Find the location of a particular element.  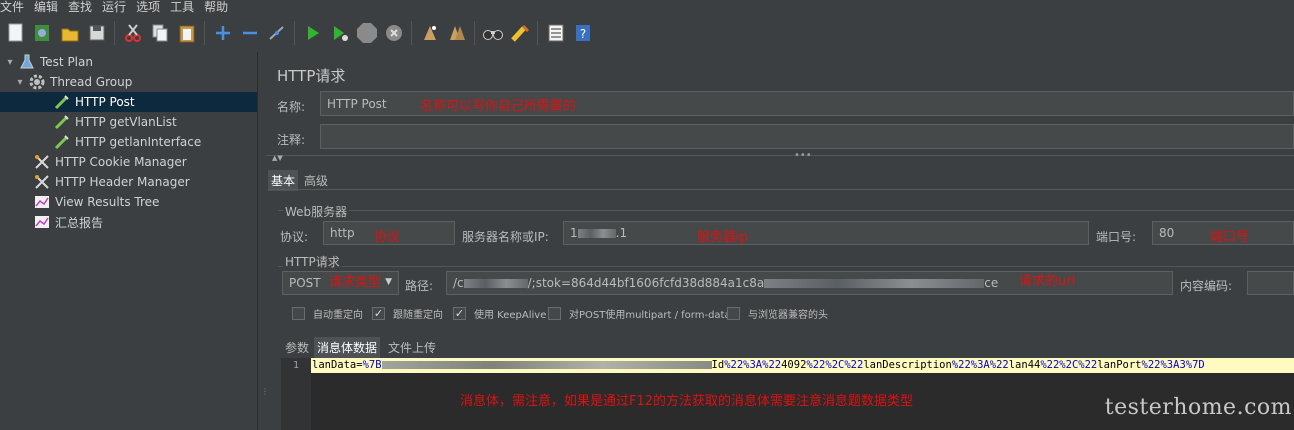

menu-edit: 编辑 is located at coordinates (49, 7).